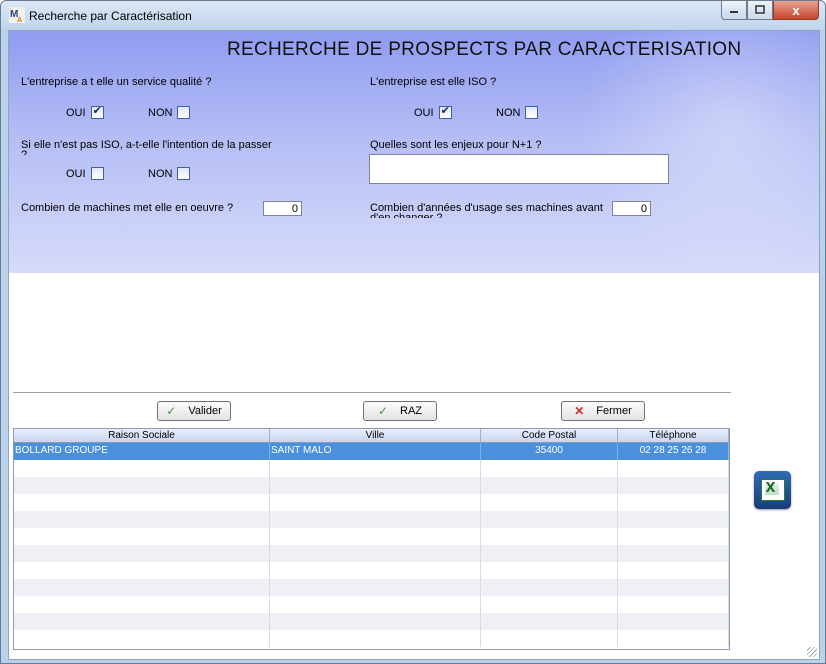 This screenshot has height=664, width=826. What do you see at coordinates (532, 112) in the screenshot?
I see `iso-non-checkbox` at bounding box center [532, 112].